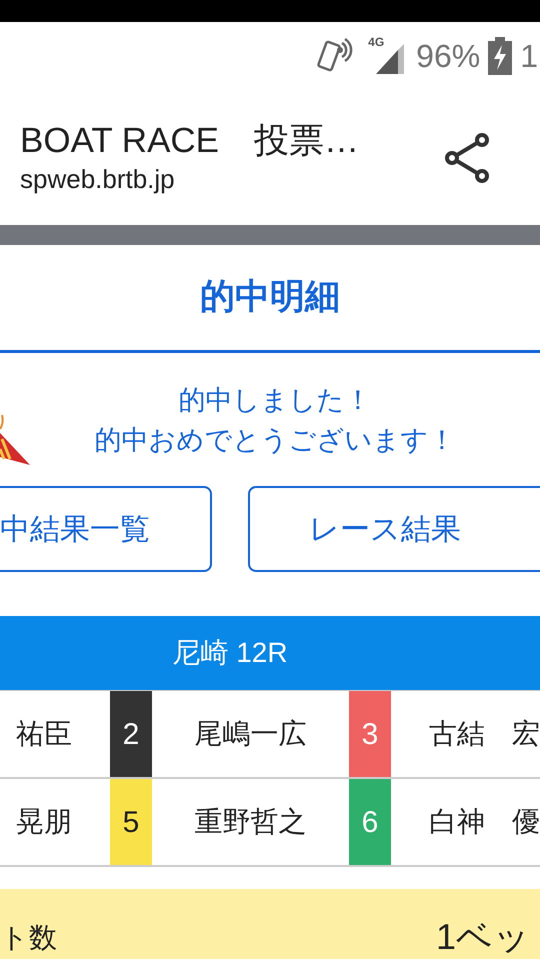 Image resolution: width=540 pixels, height=960 pixels. Describe the element at coordinates (275, 400) in the screenshot. I see `success-message: 的中しました！` at that location.